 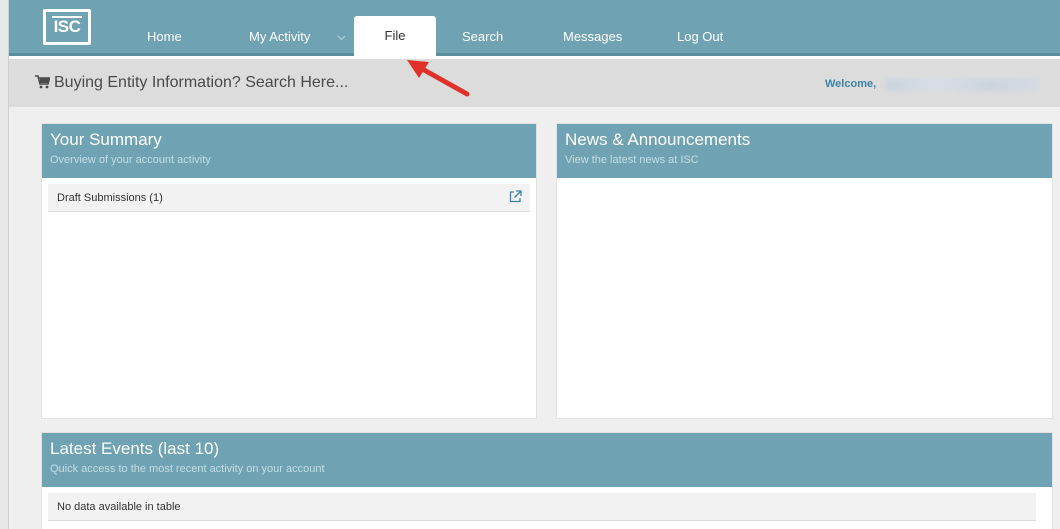 What do you see at coordinates (119, 507) in the screenshot?
I see `empty-table-message: No data available in table` at bounding box center [119, 507].